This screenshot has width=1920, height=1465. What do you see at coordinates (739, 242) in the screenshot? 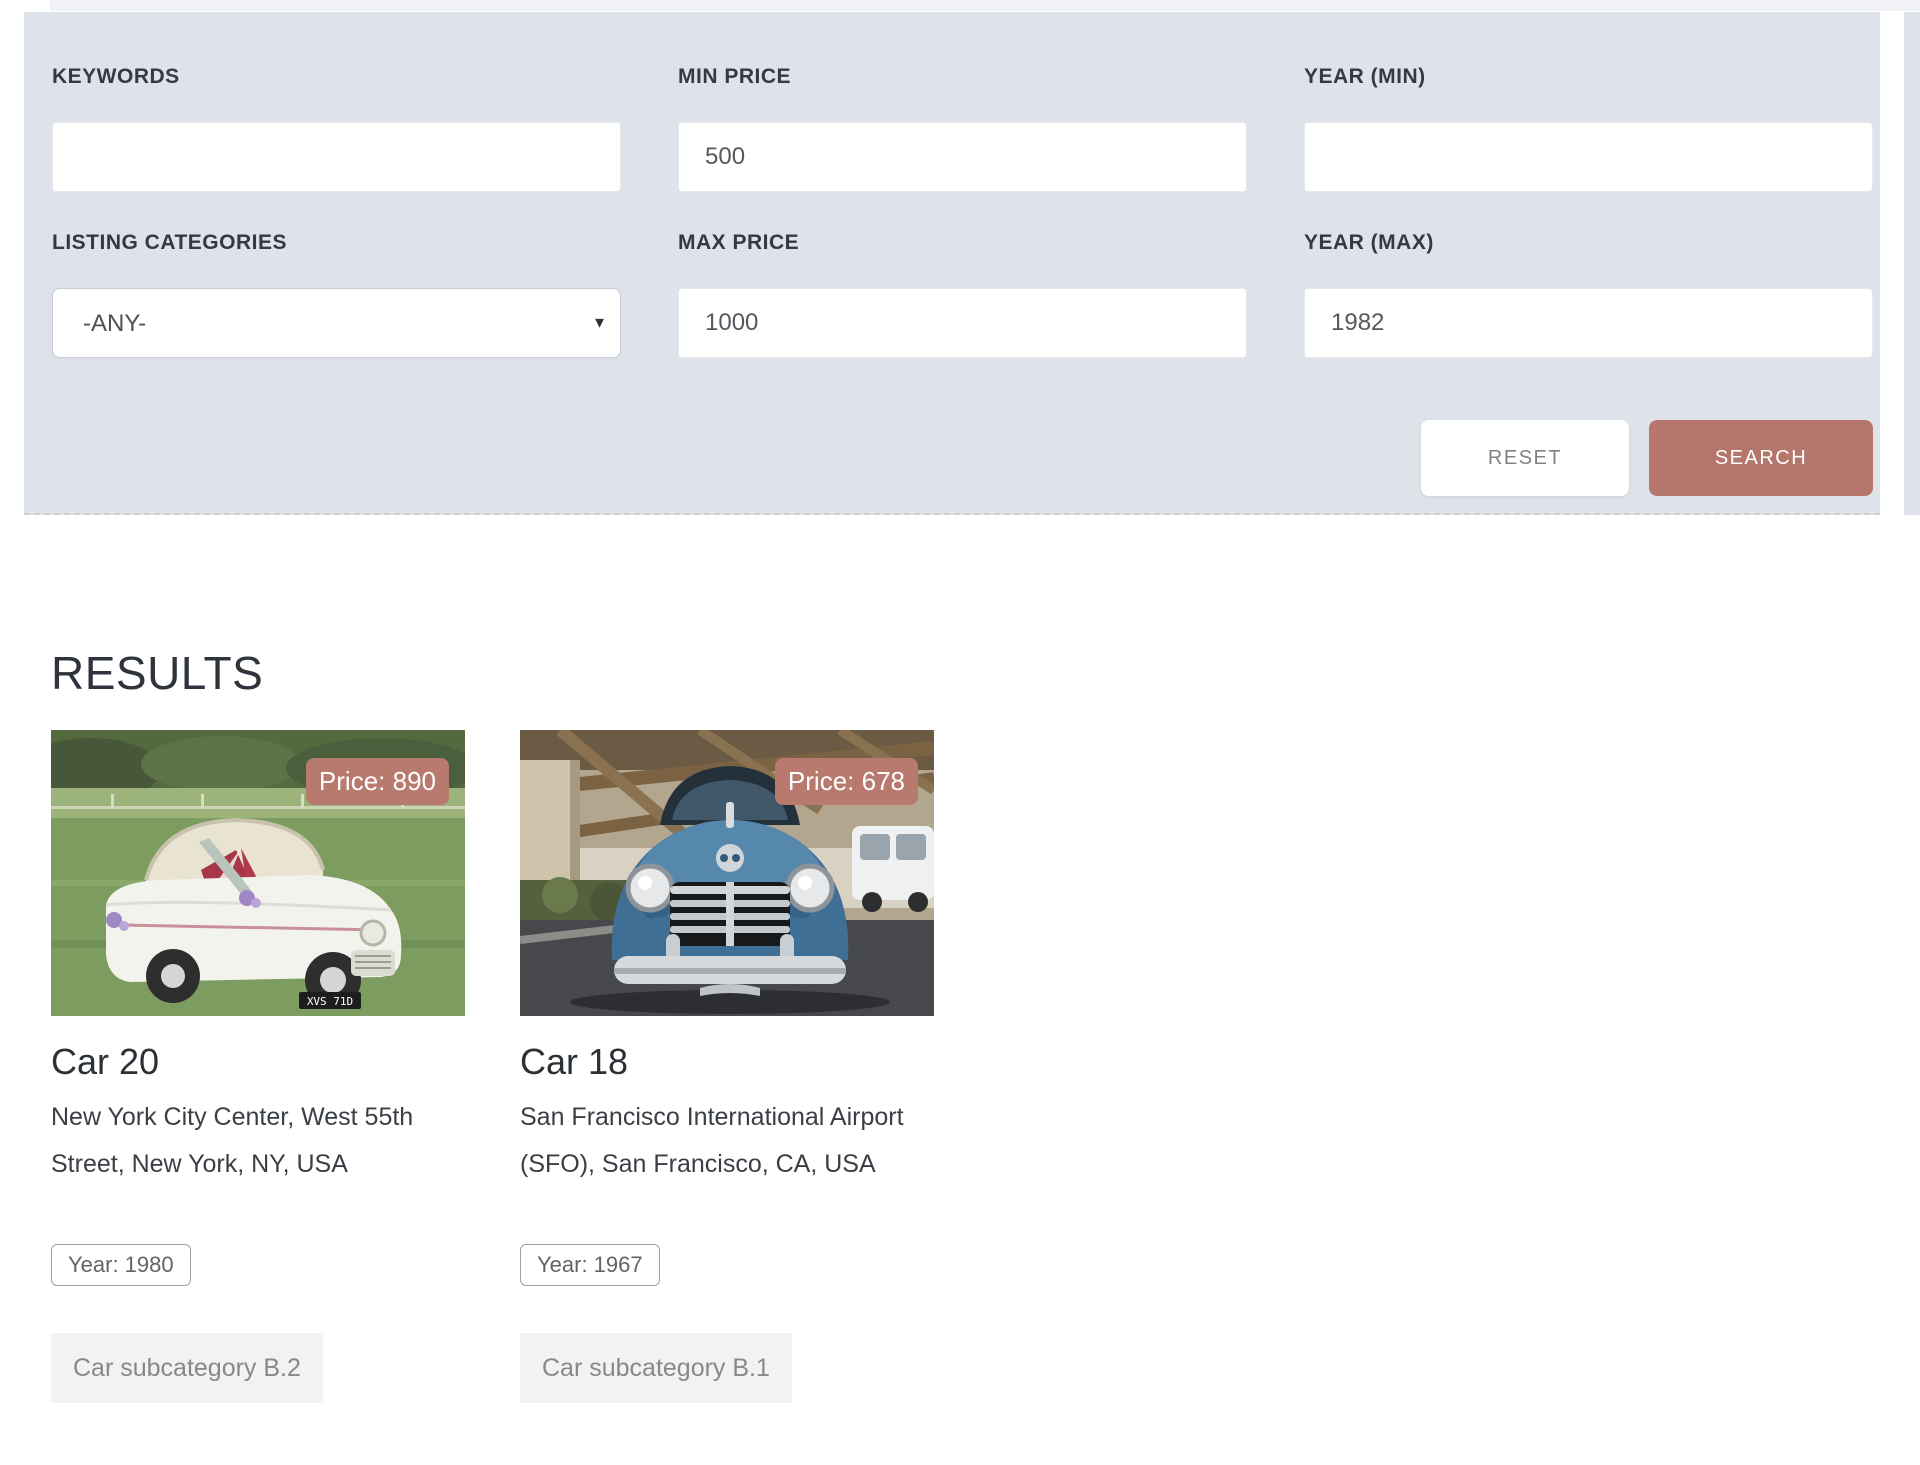
I see `max-price-label: MAX PRICE` at bounding box center [739, 242].